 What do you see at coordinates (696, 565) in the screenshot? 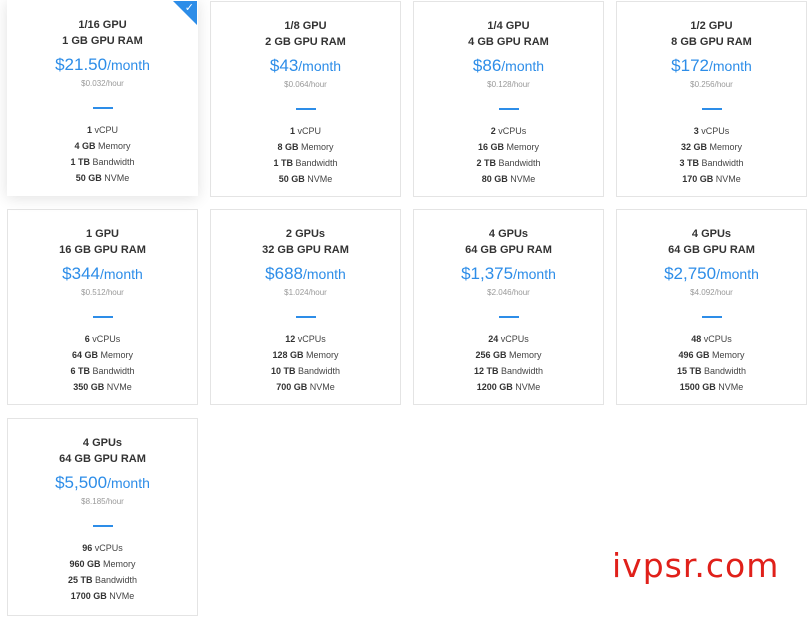
I see `watermark-logo: ivpsr.com` at bounding box center [696, 565].